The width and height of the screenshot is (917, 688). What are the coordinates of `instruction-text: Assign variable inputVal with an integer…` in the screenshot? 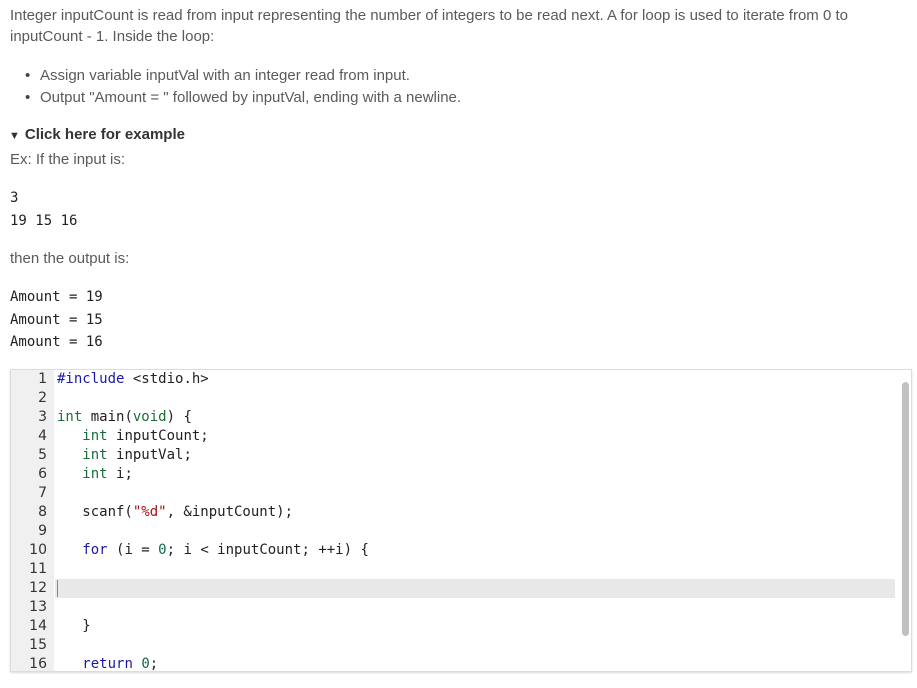 It's located at (225, 75).